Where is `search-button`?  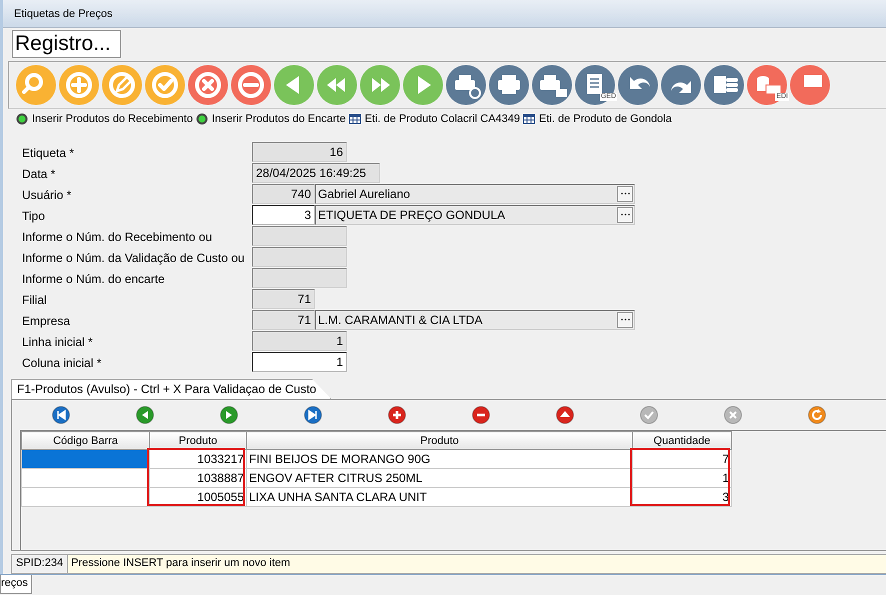 search-button is located at coordinates (36, 85).